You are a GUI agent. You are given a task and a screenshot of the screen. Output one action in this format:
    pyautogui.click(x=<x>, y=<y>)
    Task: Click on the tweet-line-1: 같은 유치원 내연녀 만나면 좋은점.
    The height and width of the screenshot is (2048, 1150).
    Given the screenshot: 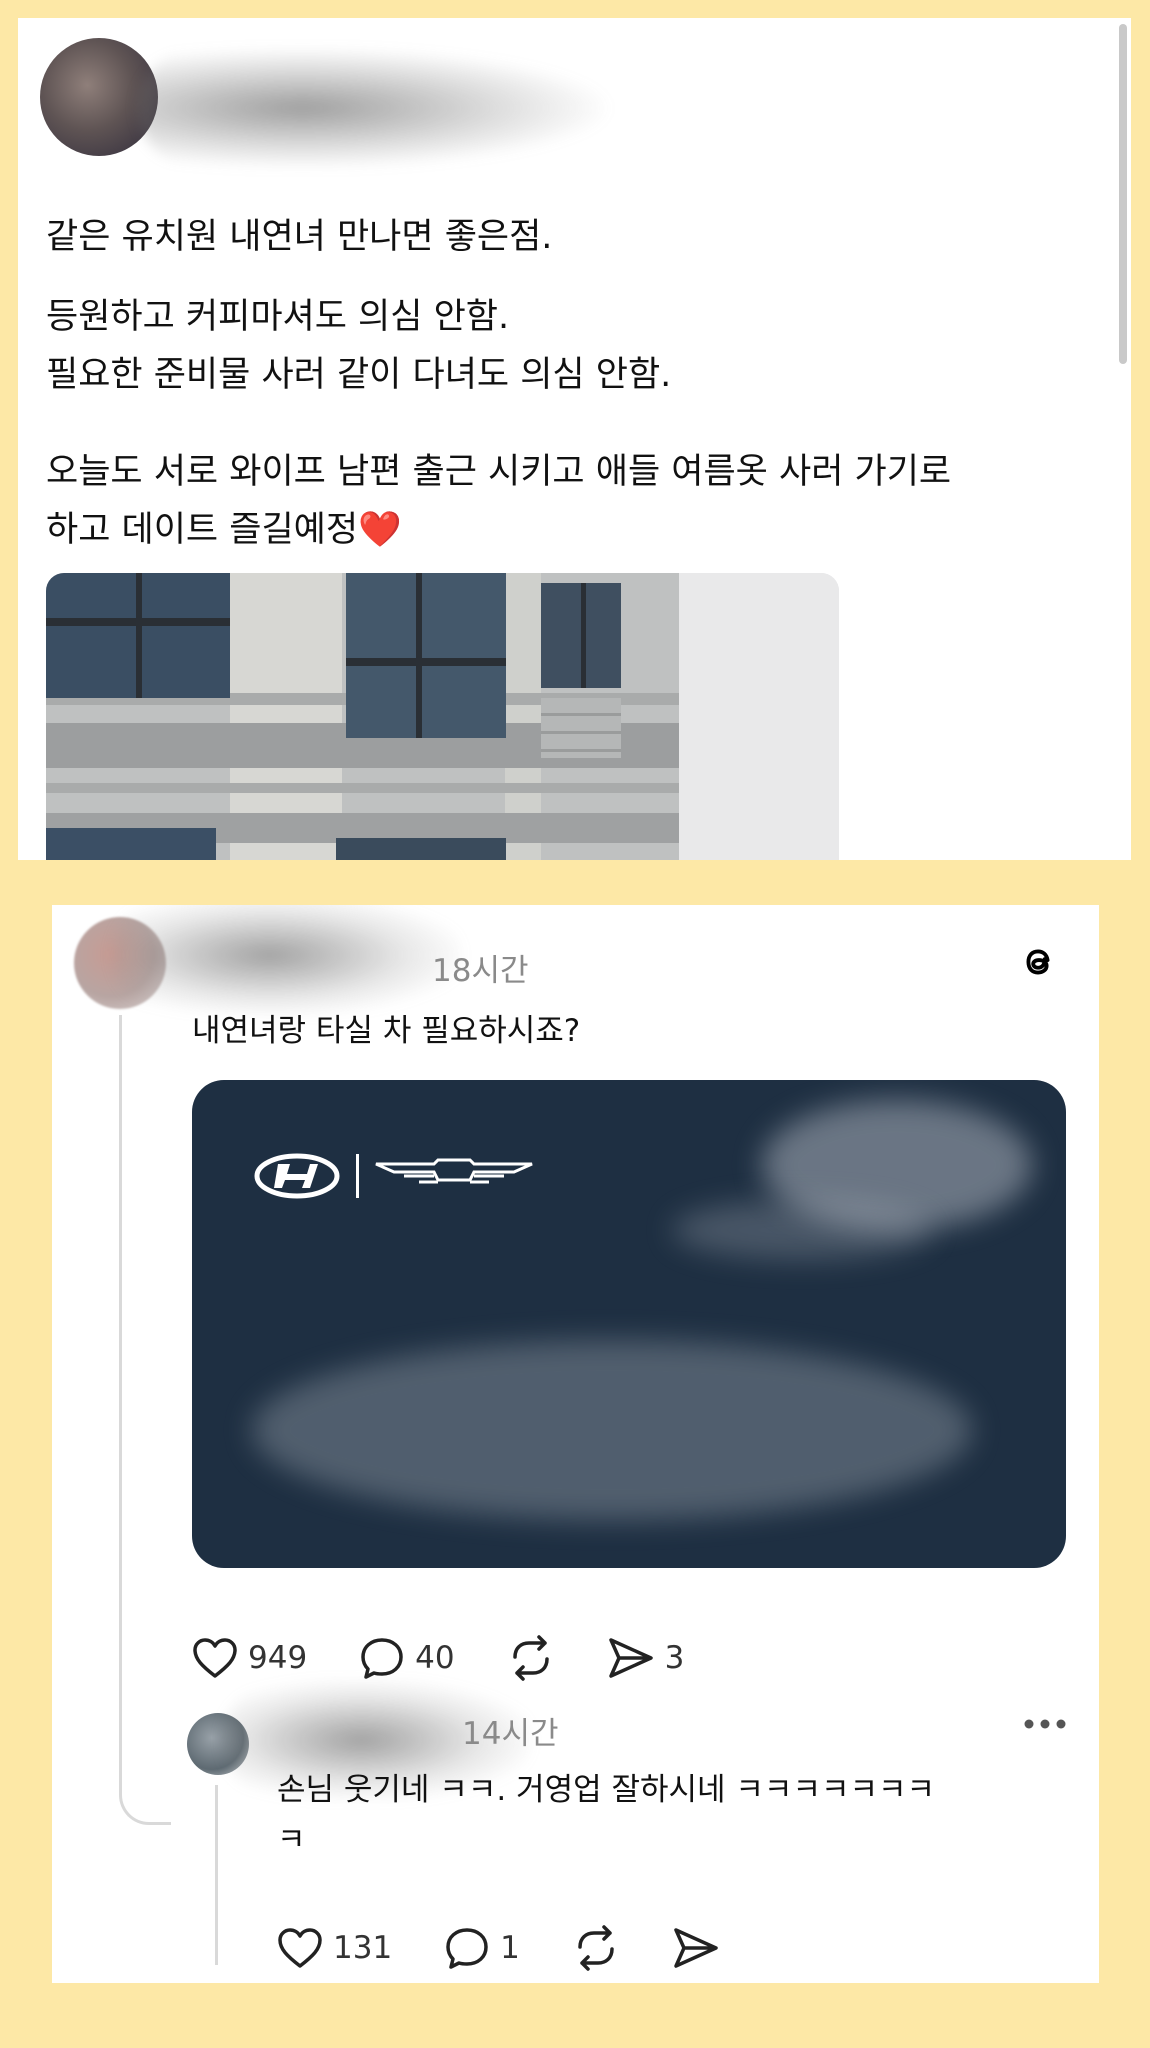 What is the action you would take?
    pyautogui.click(x=299, y=237)
    